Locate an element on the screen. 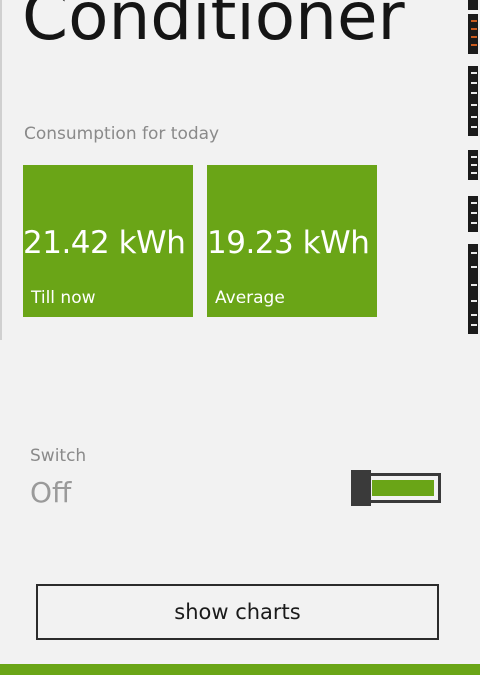  till-now-tile: 21.42 kWh Till now is located at coordinates (108, 241).